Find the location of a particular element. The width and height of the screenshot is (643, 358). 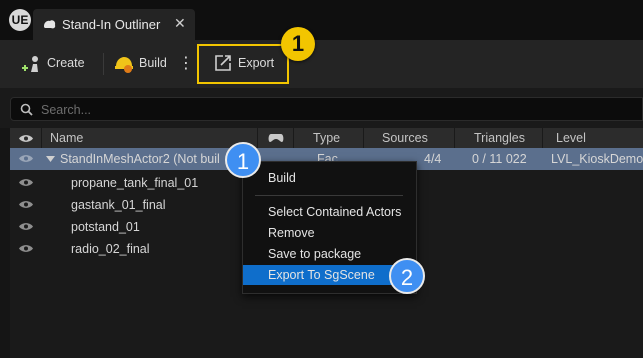

column-header-level: Level is located at coordinates (571, 138).